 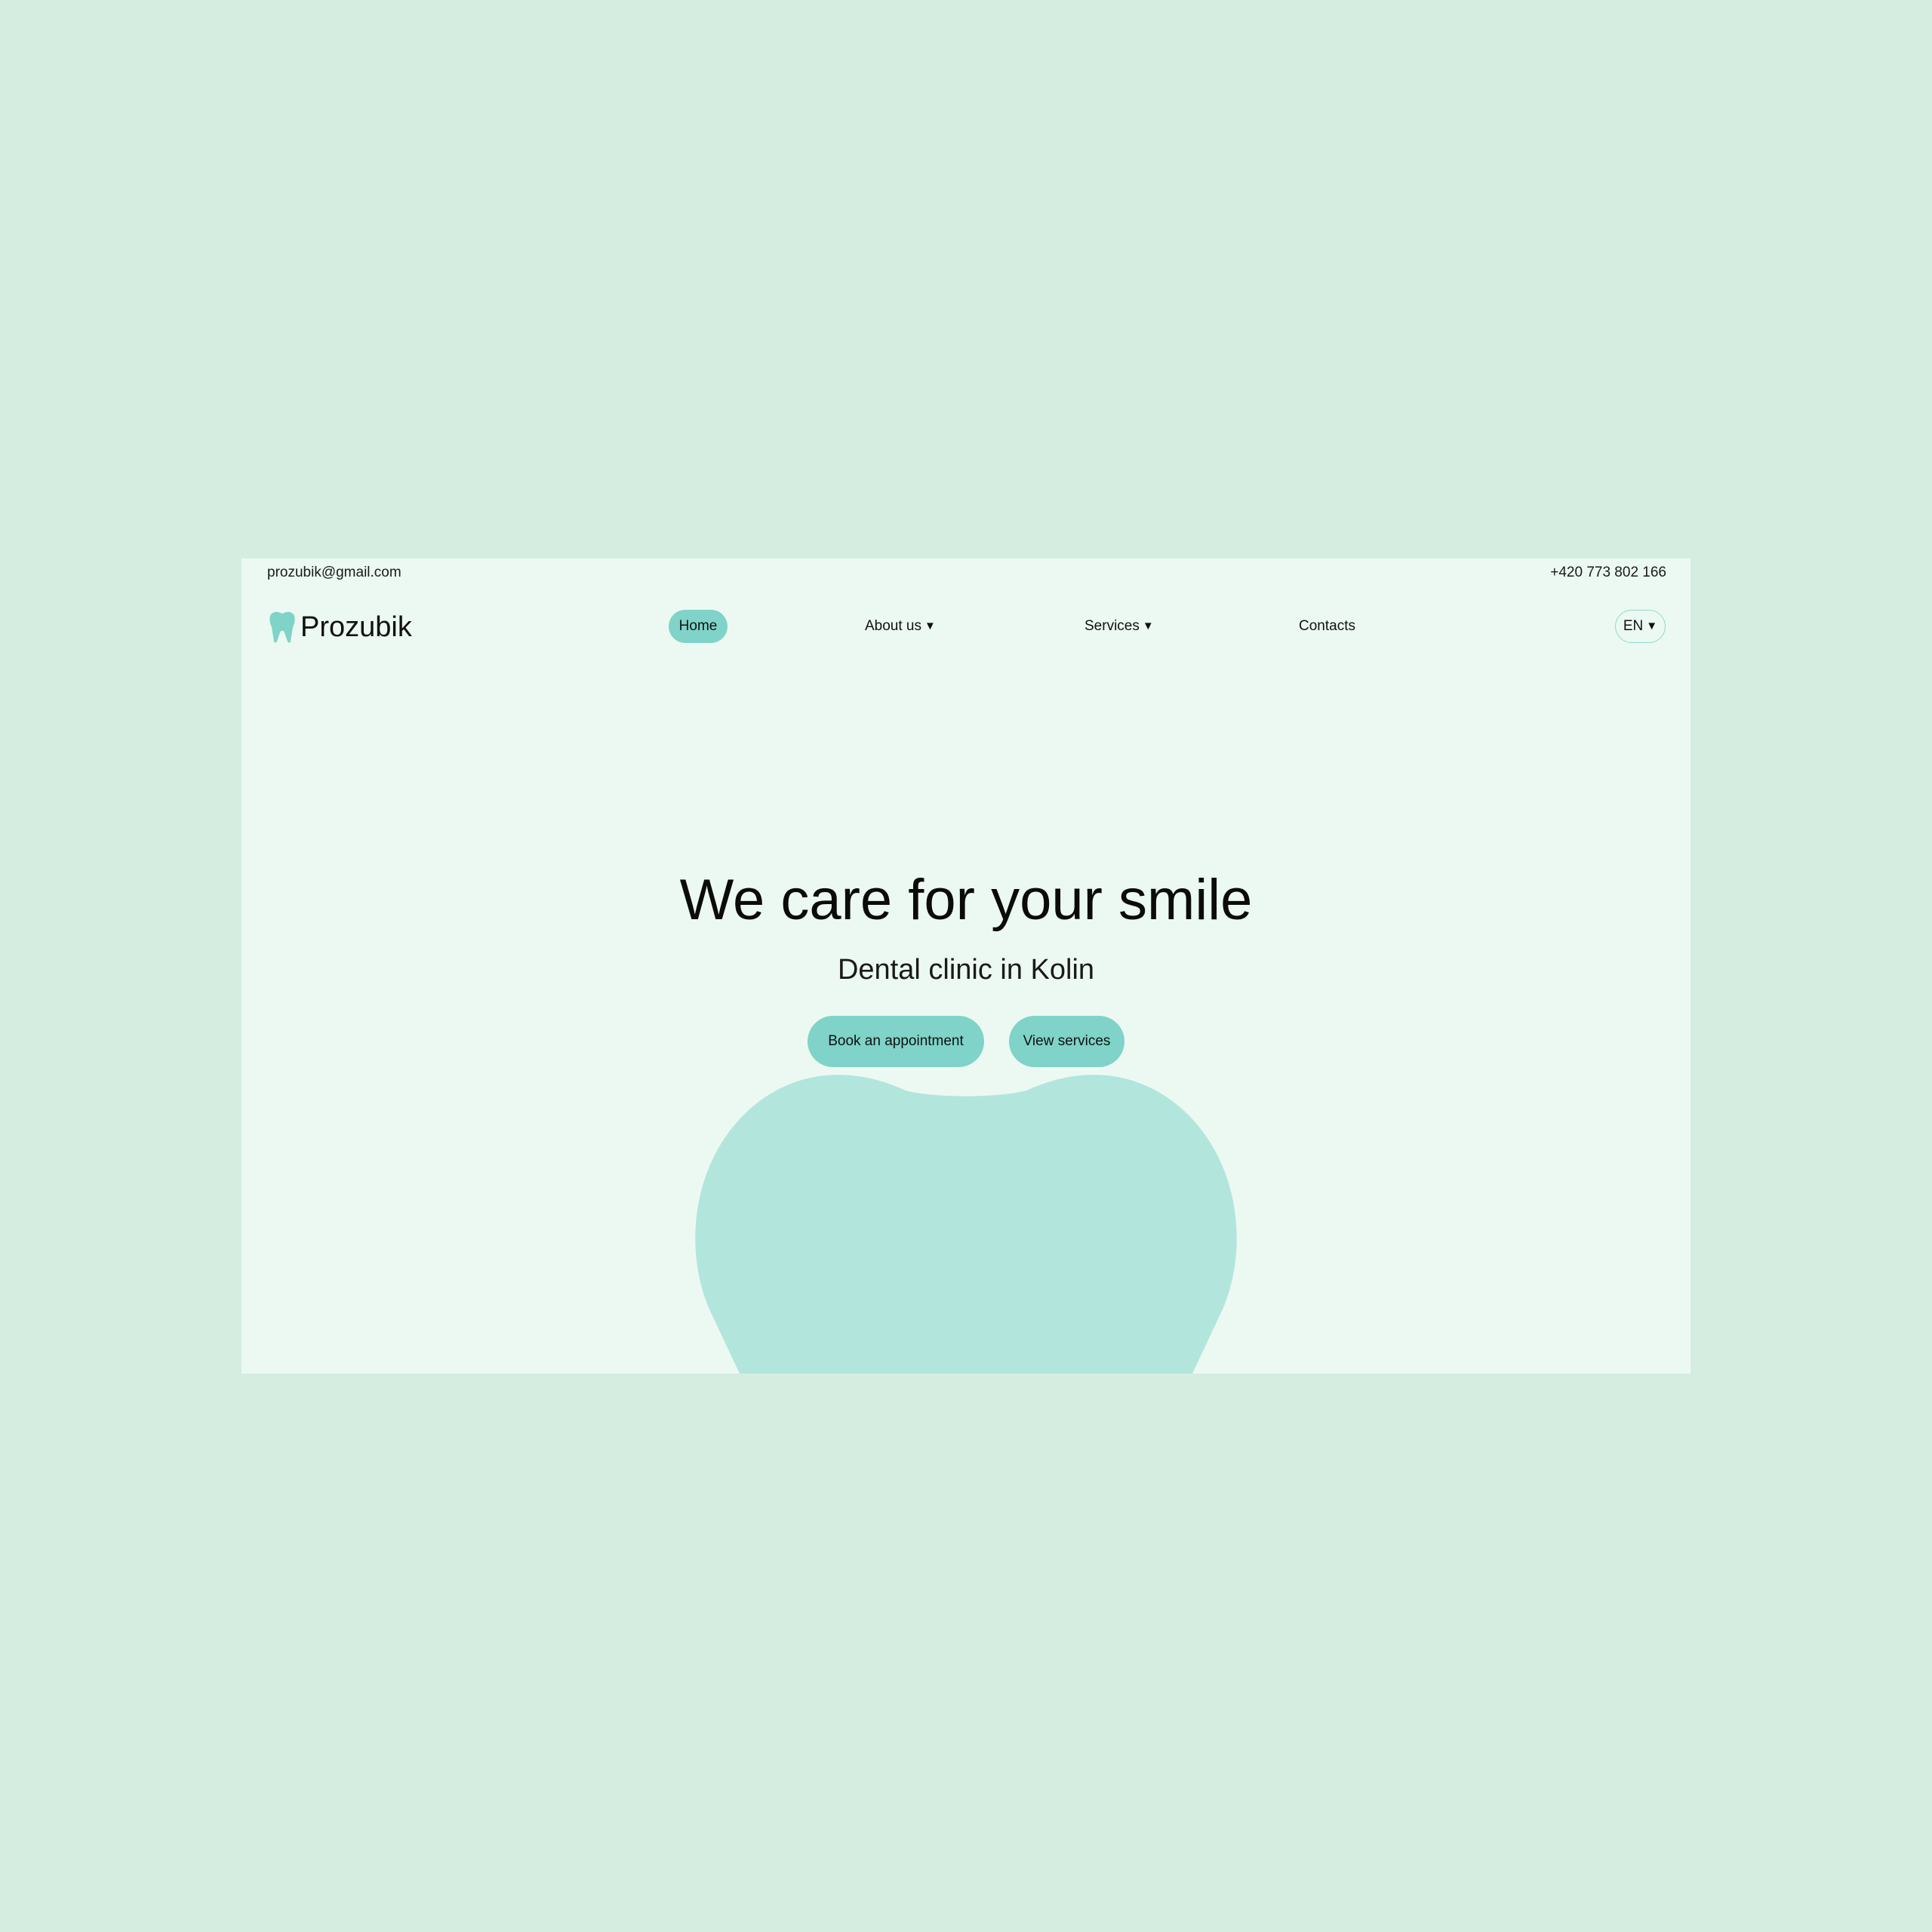 I want to click on nav-services-label: Services, so click(x=1112, y=626).